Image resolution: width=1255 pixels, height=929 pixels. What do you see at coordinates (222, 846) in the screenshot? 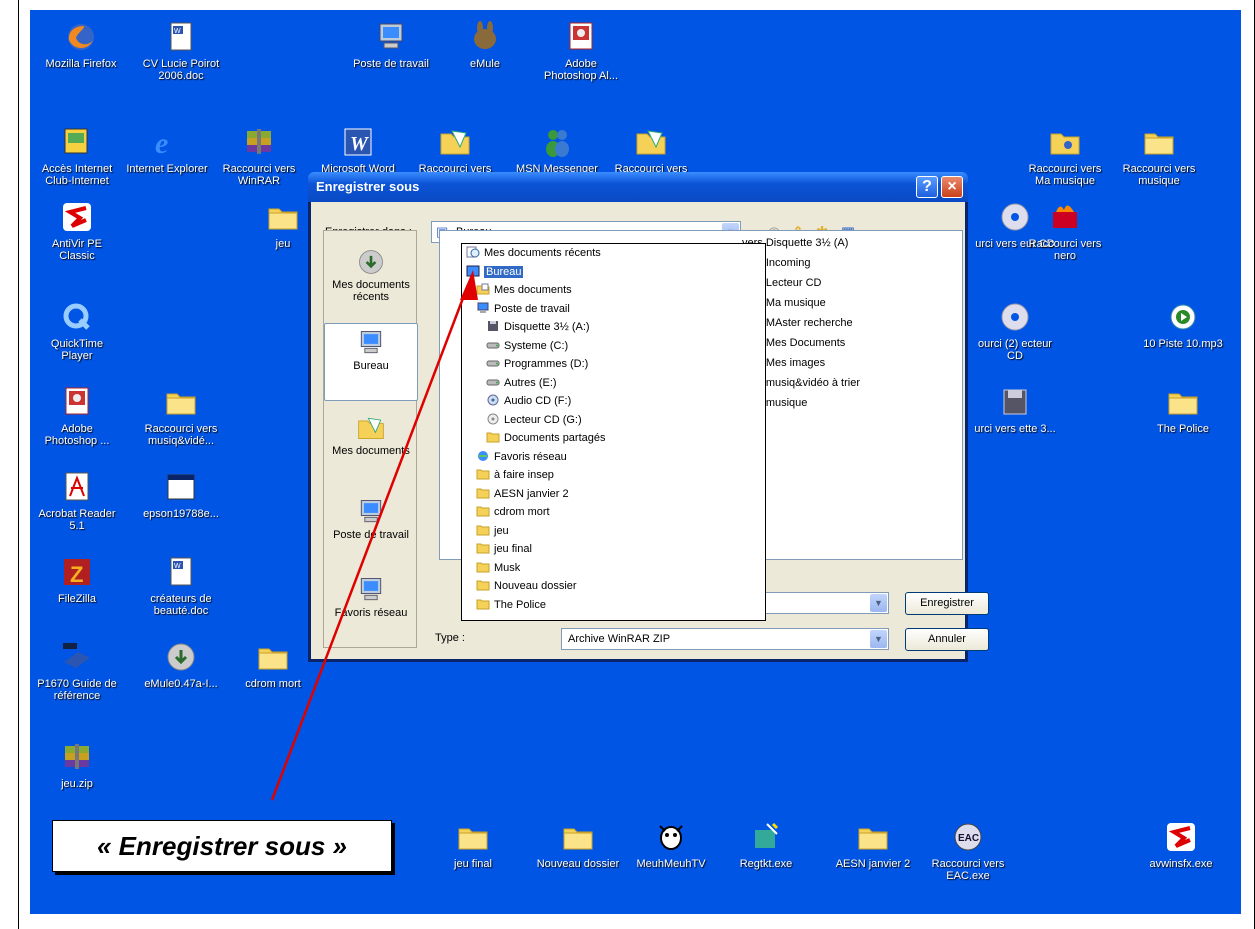
I see `callout-box: « Enregistrer sous »` at bounding box center [222, 846].